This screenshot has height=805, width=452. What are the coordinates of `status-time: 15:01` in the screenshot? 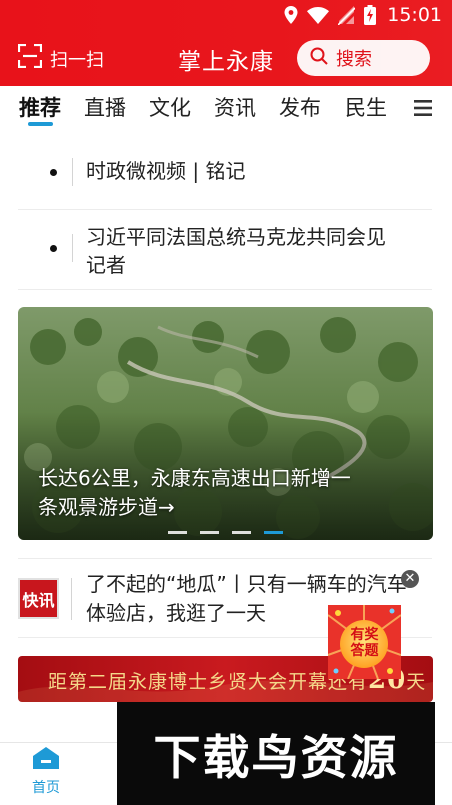 It's located at (414, 15).